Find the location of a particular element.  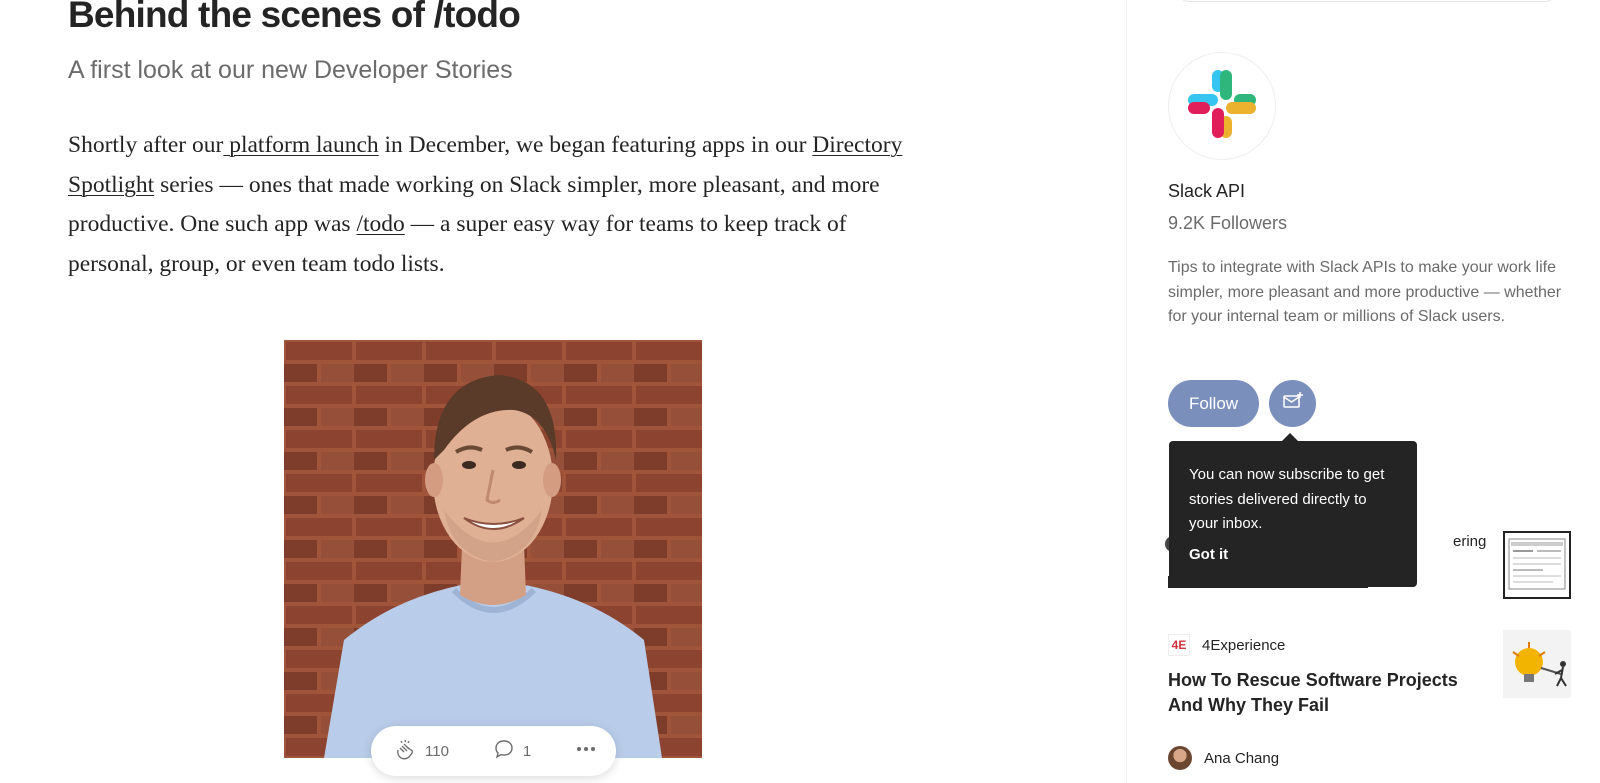

comment-icon is located at coordinates (504, 751).